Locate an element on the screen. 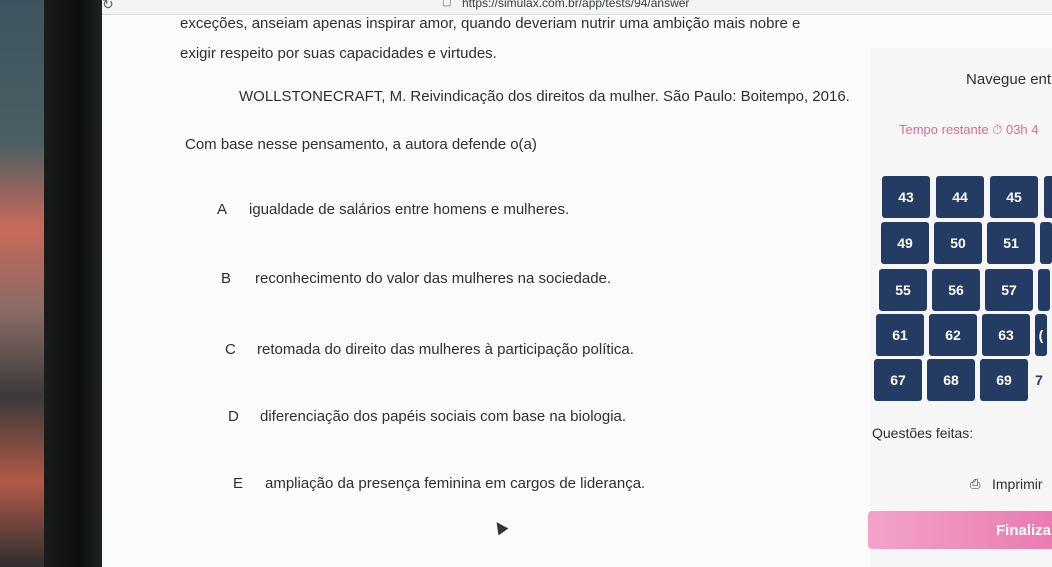 This screenshot has height=567, width=1052. question-43-button: 43 is located at coordinates (906, 197).